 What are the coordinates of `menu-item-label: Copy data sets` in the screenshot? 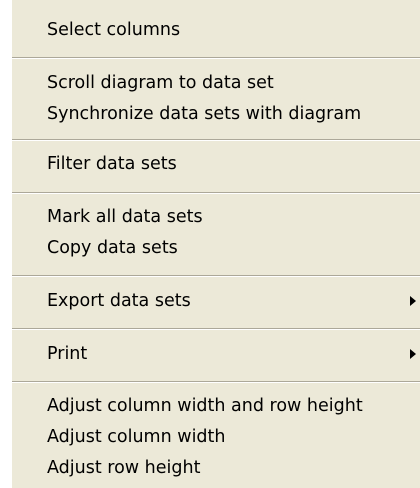 It's located at (112, 248).